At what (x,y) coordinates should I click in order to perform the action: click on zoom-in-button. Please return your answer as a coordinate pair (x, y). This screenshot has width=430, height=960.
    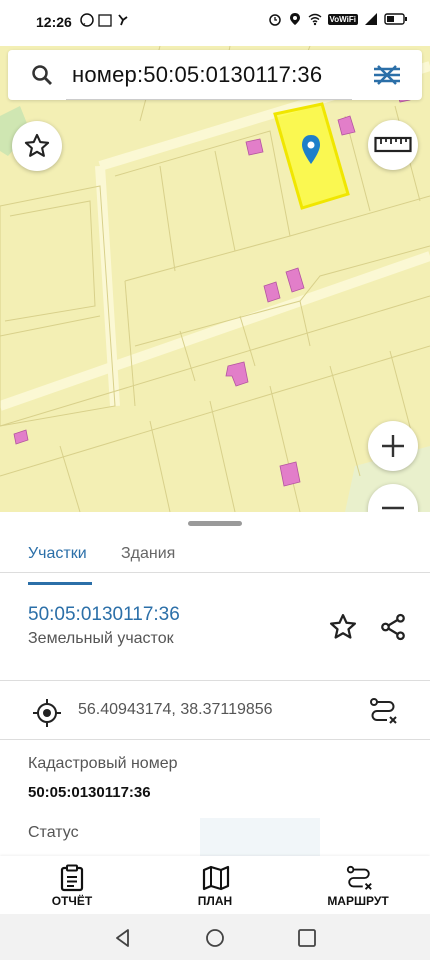
    Looking at the image, I should click on (393, 446).